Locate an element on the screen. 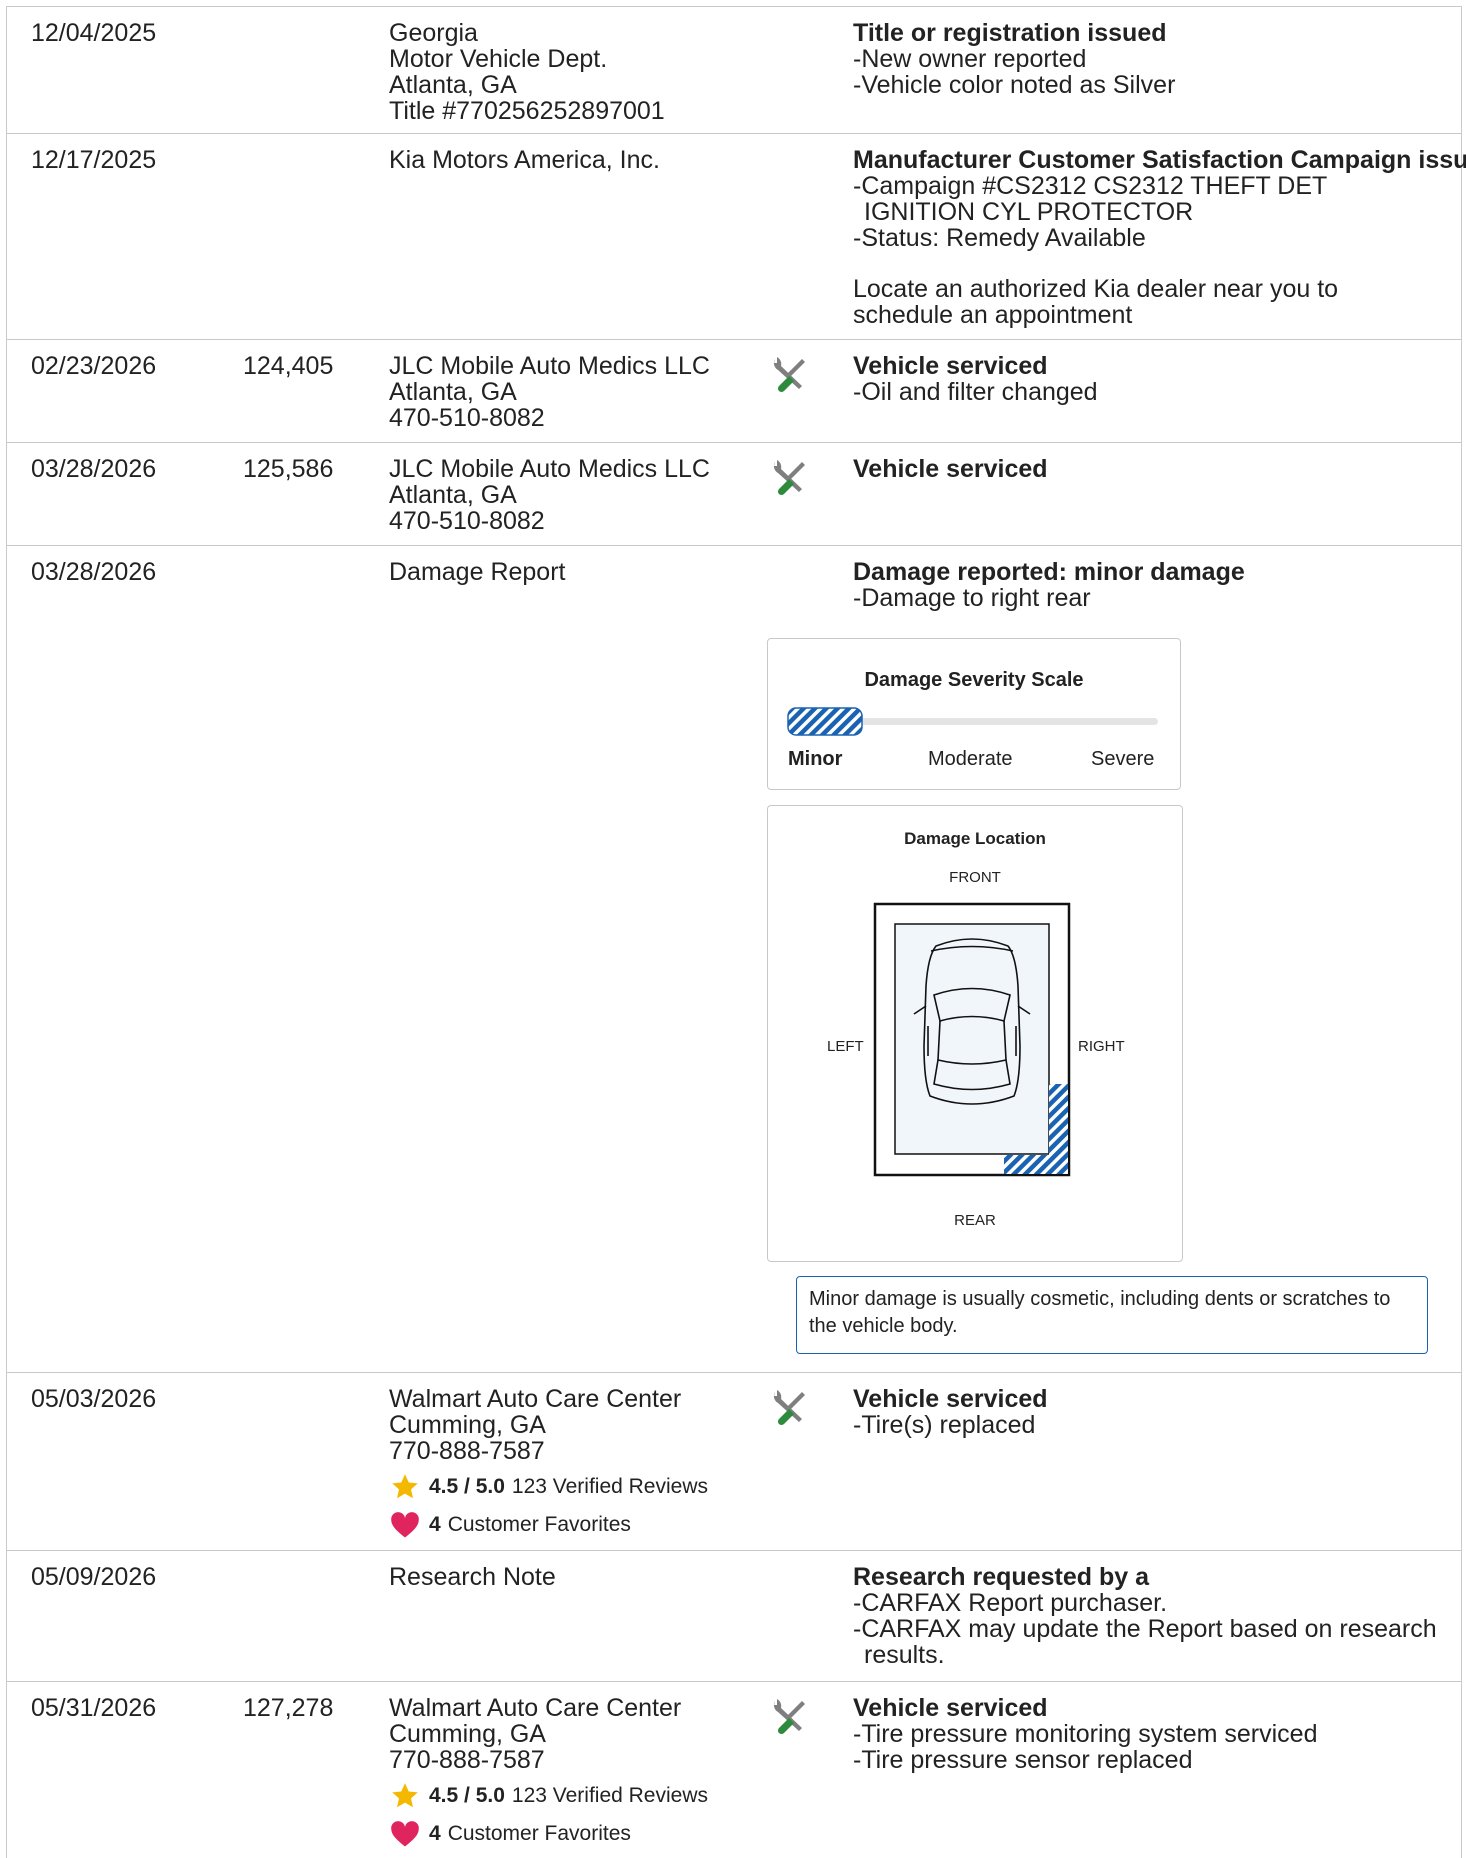  record-bullet: -Vehicle color noted as Silver is located at coordinates (1014, 85).